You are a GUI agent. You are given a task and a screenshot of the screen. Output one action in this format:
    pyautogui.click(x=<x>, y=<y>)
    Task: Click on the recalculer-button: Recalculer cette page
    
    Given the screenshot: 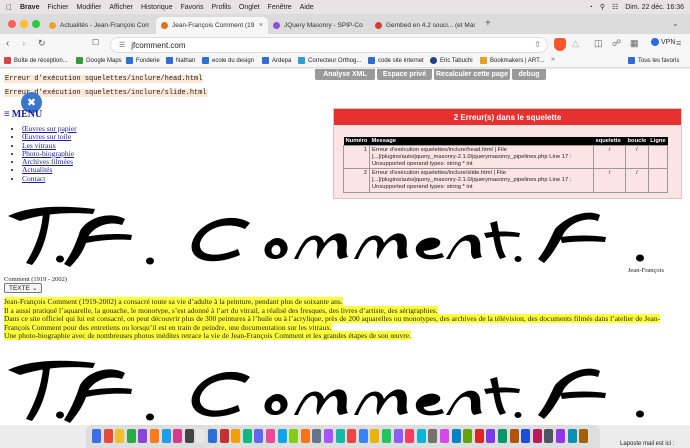 What is the action you would take?
    pyautogui.click(x=472, y=74)
    